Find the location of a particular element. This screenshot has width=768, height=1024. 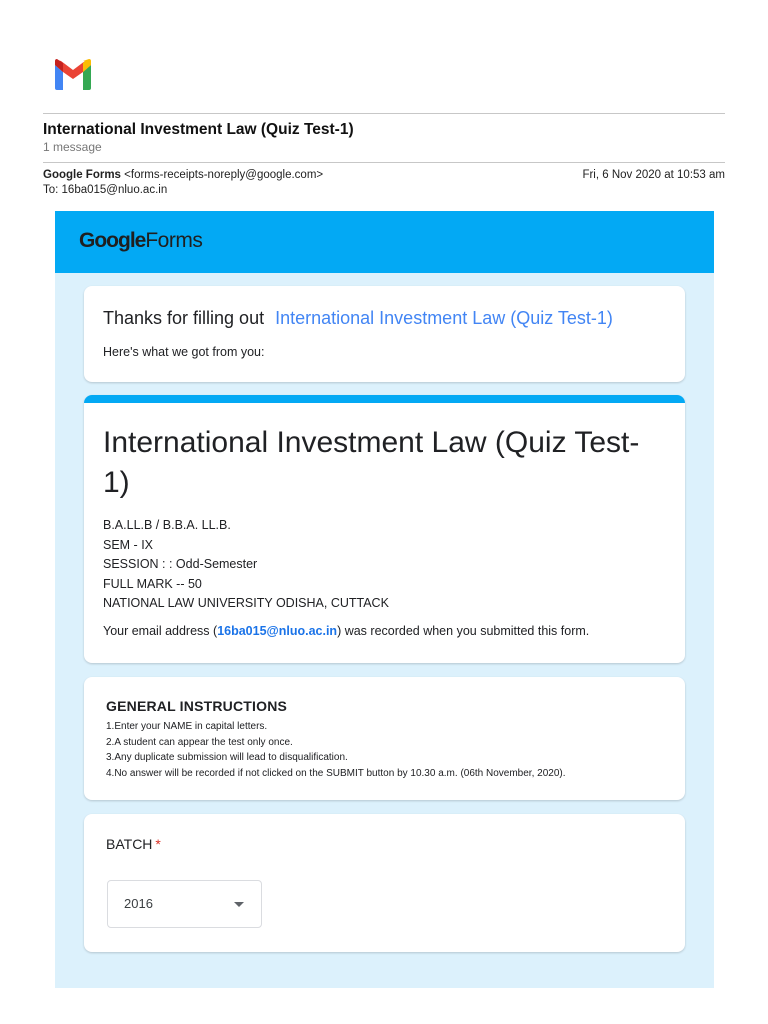

recorded-email-address: 16ba015@nluo.ac.in is located at coordinates (277, 631).